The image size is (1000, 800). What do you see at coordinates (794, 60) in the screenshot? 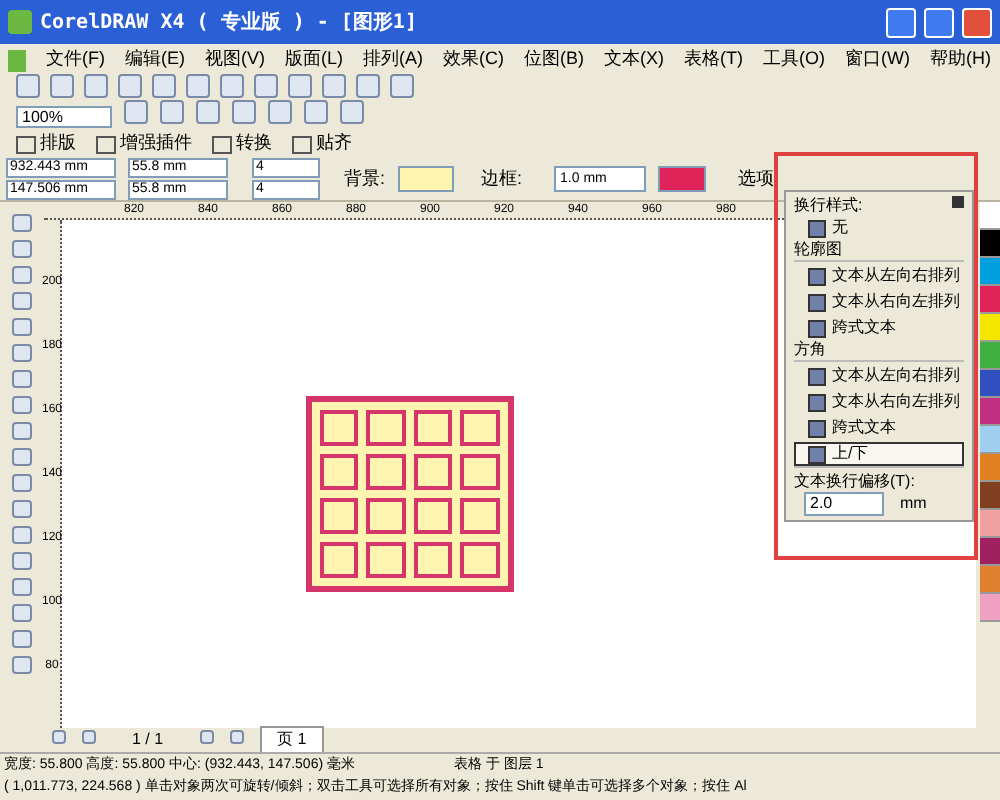
I see `menu-item: 工具(O)` at bounding box center [794, 60].